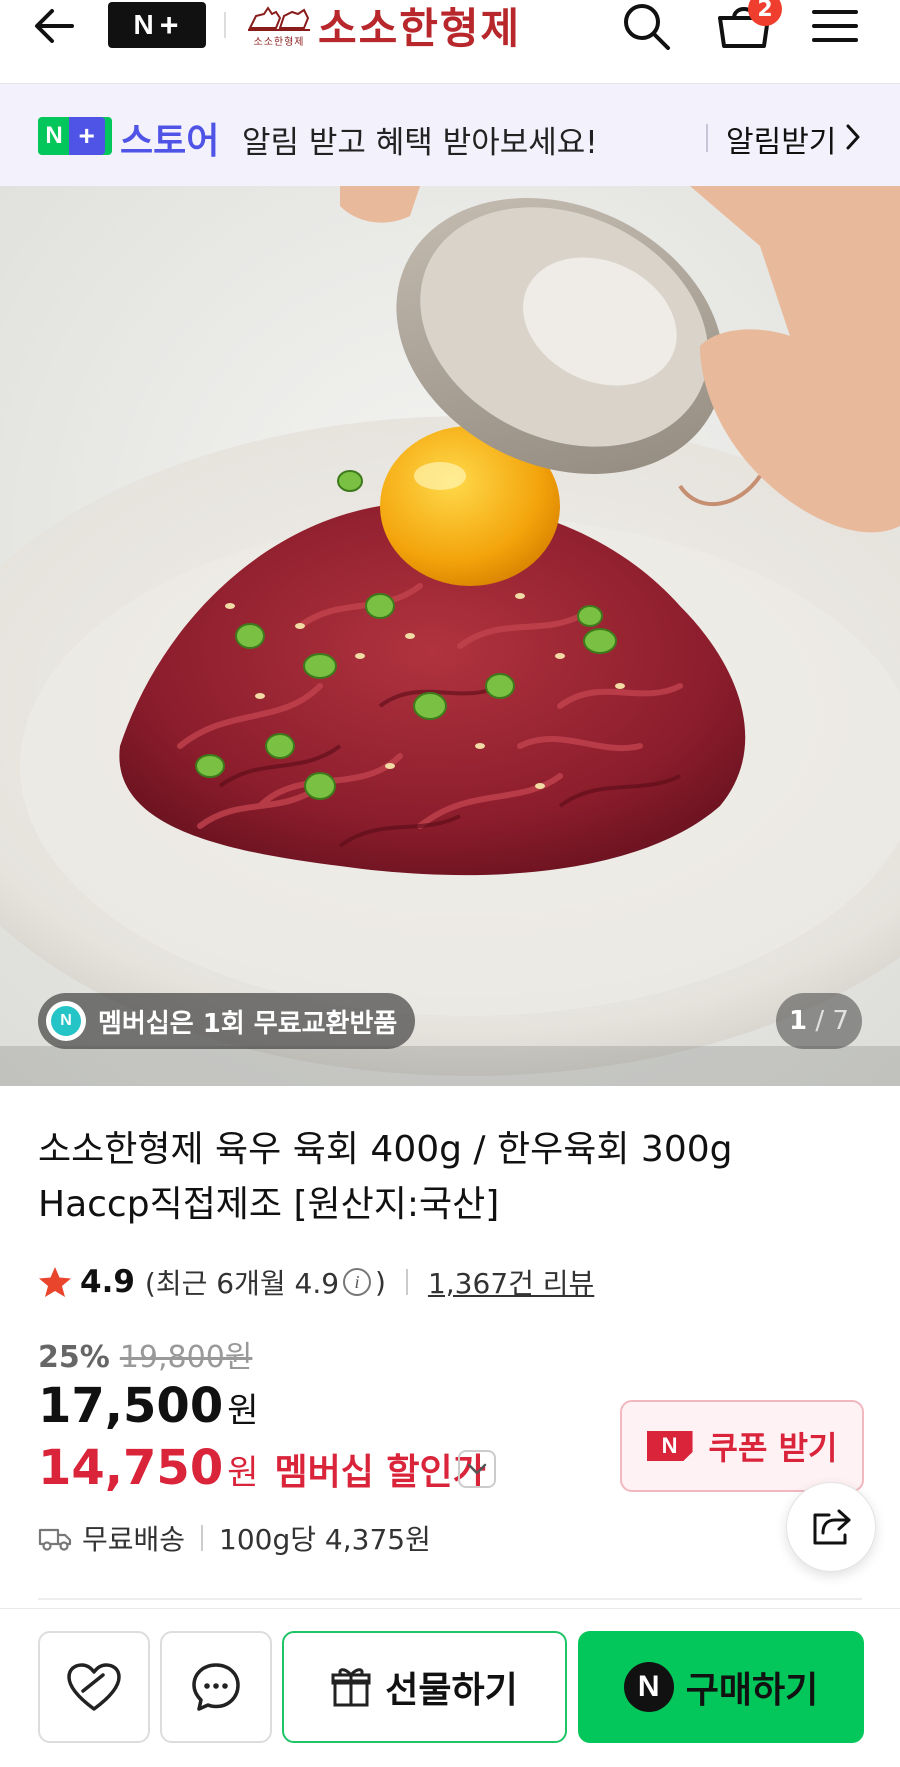 The height and width of the screenshot is (1767, 900). I want to click on back-arrow-icon, so click(57, 26).